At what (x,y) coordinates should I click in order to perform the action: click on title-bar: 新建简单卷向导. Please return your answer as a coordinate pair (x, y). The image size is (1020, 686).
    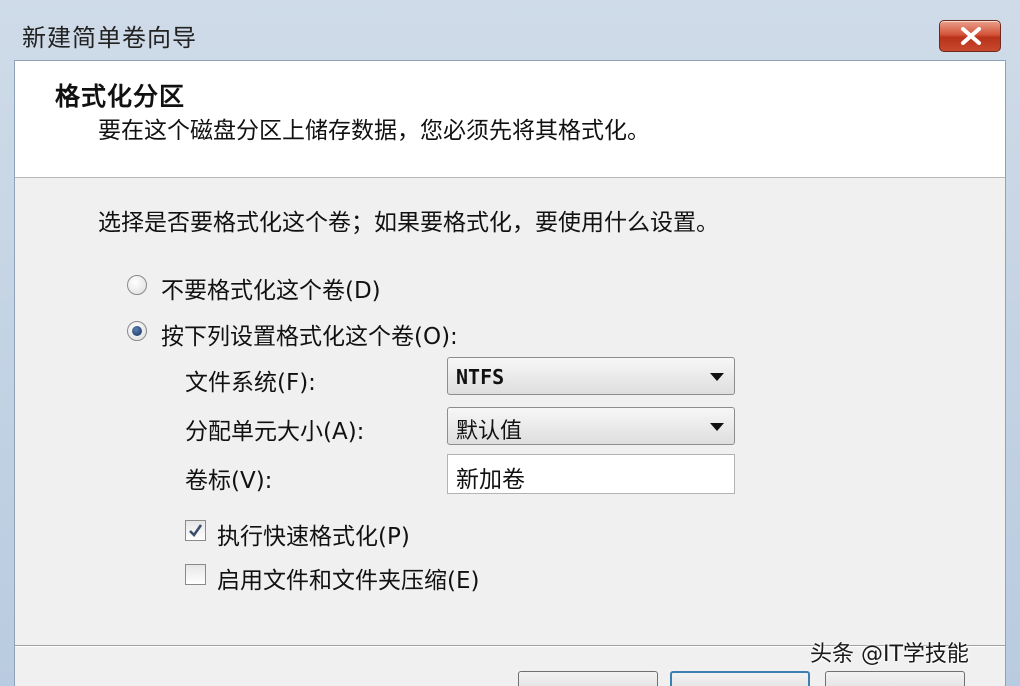
    Looking at the image, I should click on (510, 30).